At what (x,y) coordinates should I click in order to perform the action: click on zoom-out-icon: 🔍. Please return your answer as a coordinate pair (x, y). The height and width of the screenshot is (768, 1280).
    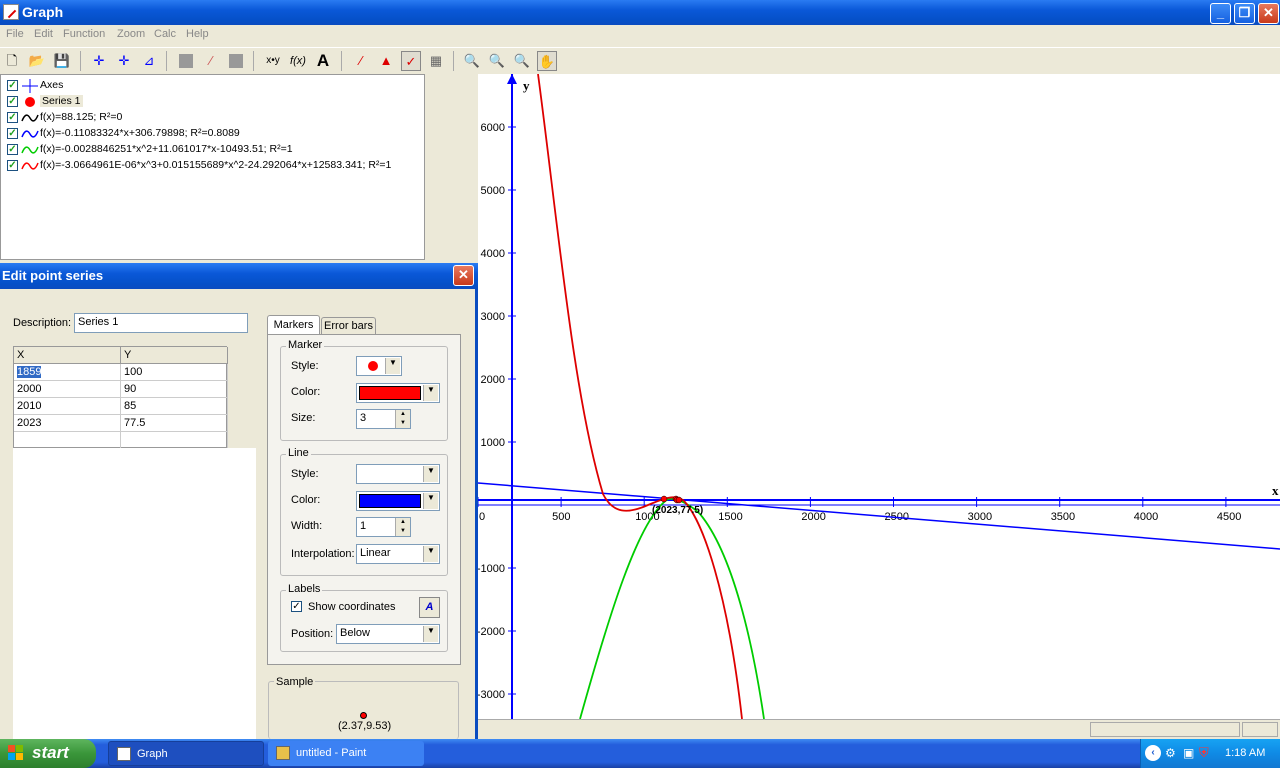
    Looking at the image, I should click on (497, 61).